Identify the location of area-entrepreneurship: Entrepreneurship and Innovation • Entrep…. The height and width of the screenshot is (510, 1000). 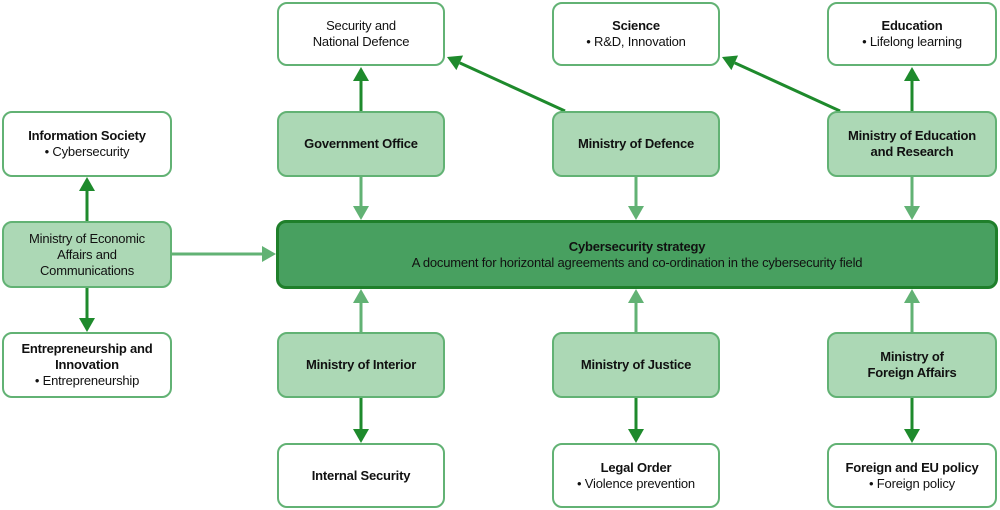
(87, 365).